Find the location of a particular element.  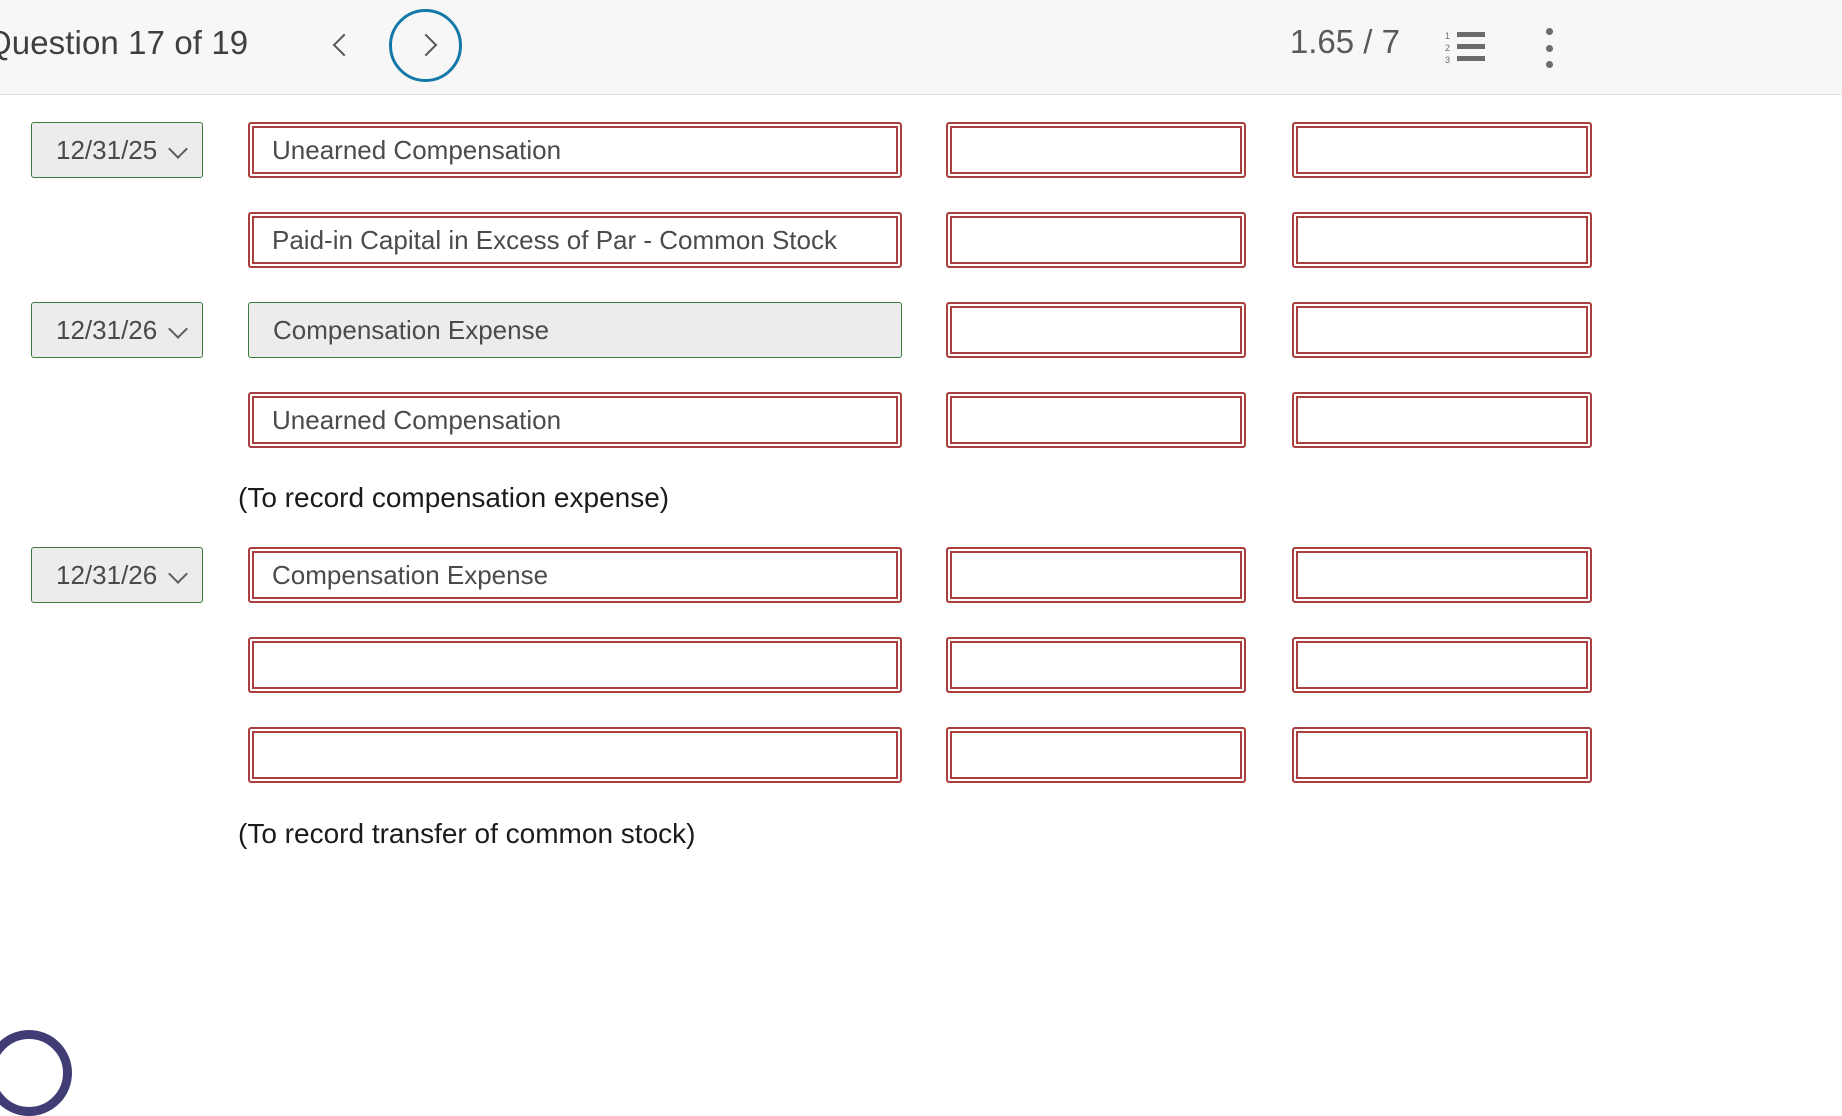

chevron-left-icon is located at coordinates (341, 46).